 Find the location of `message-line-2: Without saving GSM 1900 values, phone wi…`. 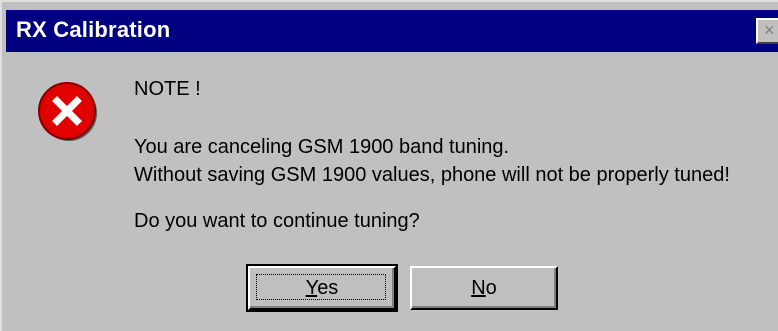

message-line-2: Without saving GSM 1900 values, phone wi… is located at coordinates (432, 175).